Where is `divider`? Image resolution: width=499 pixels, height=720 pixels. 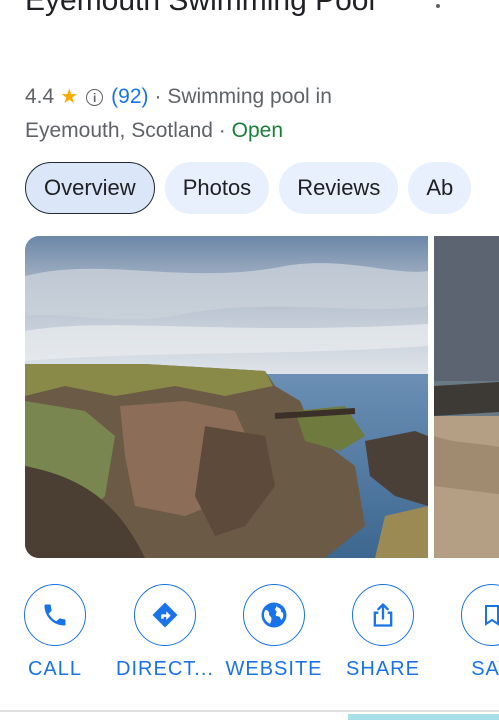 divider is located at coordinates (249, 711).